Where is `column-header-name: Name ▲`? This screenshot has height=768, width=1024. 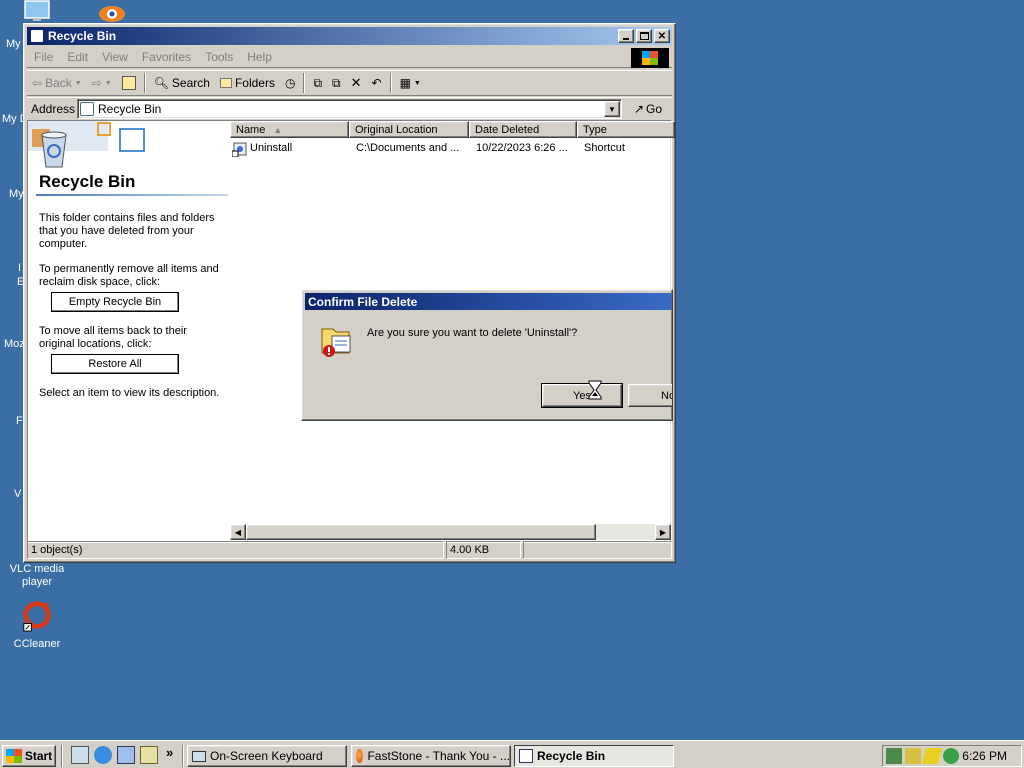
column-header-name: Name ▲ is located at coordinates (289, 129).